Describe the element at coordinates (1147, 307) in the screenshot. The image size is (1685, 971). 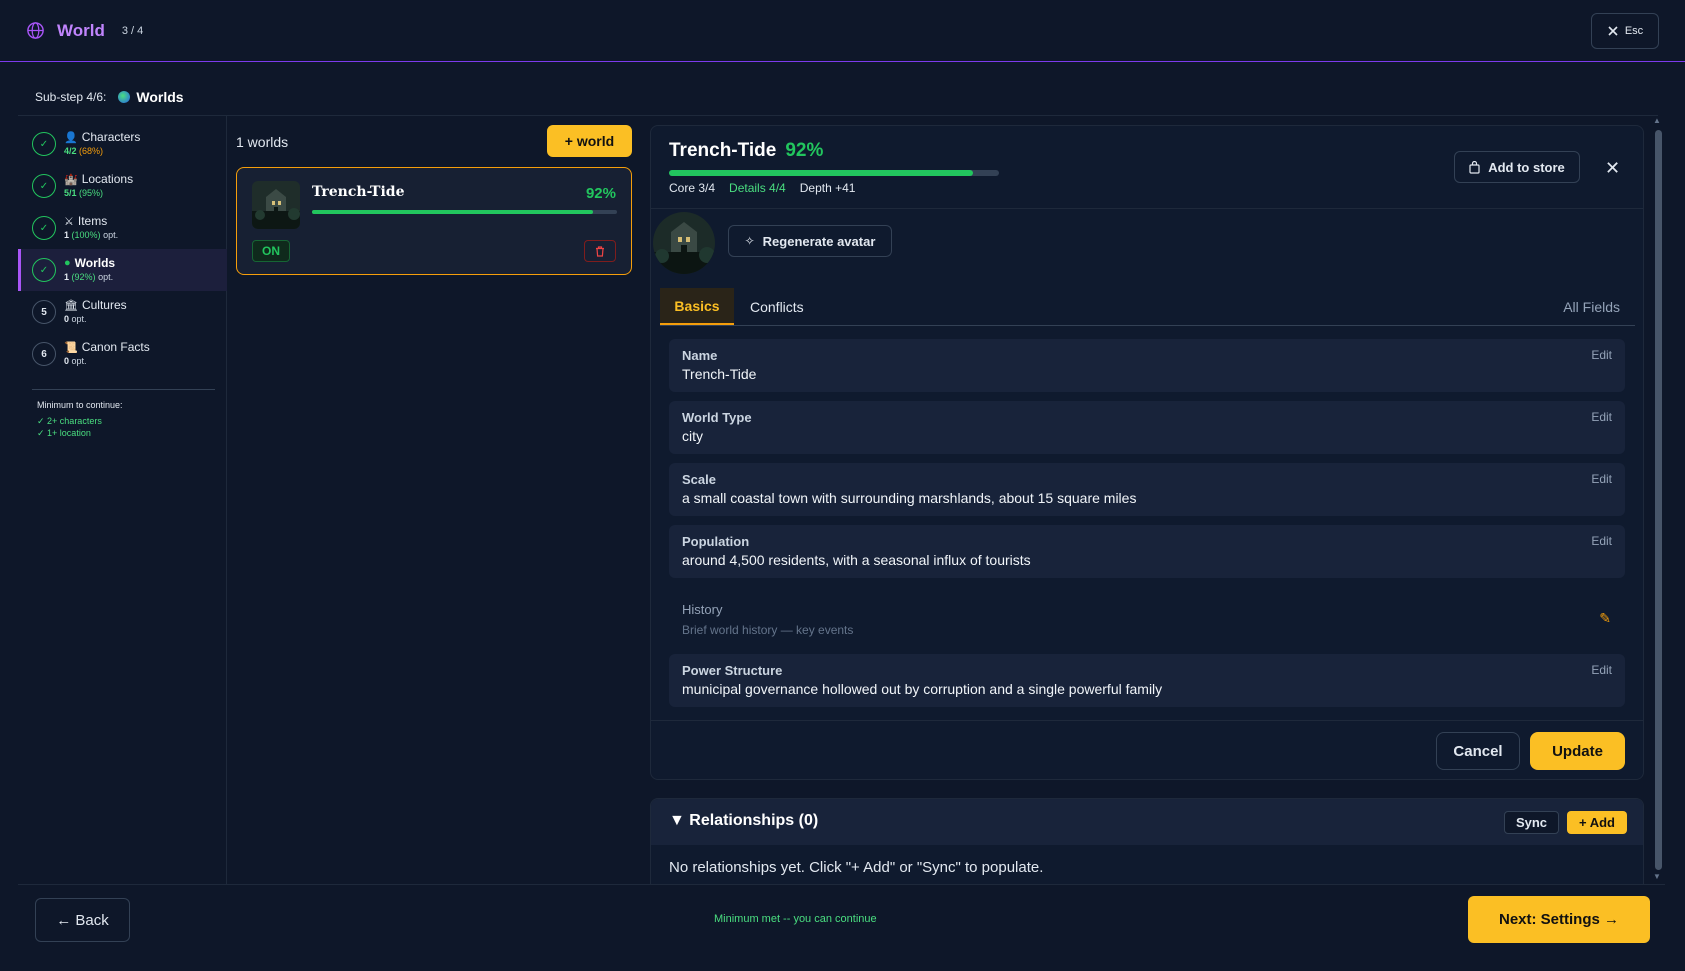
I see `detail-tabs: Basics Conflicts All Fields` at that location.